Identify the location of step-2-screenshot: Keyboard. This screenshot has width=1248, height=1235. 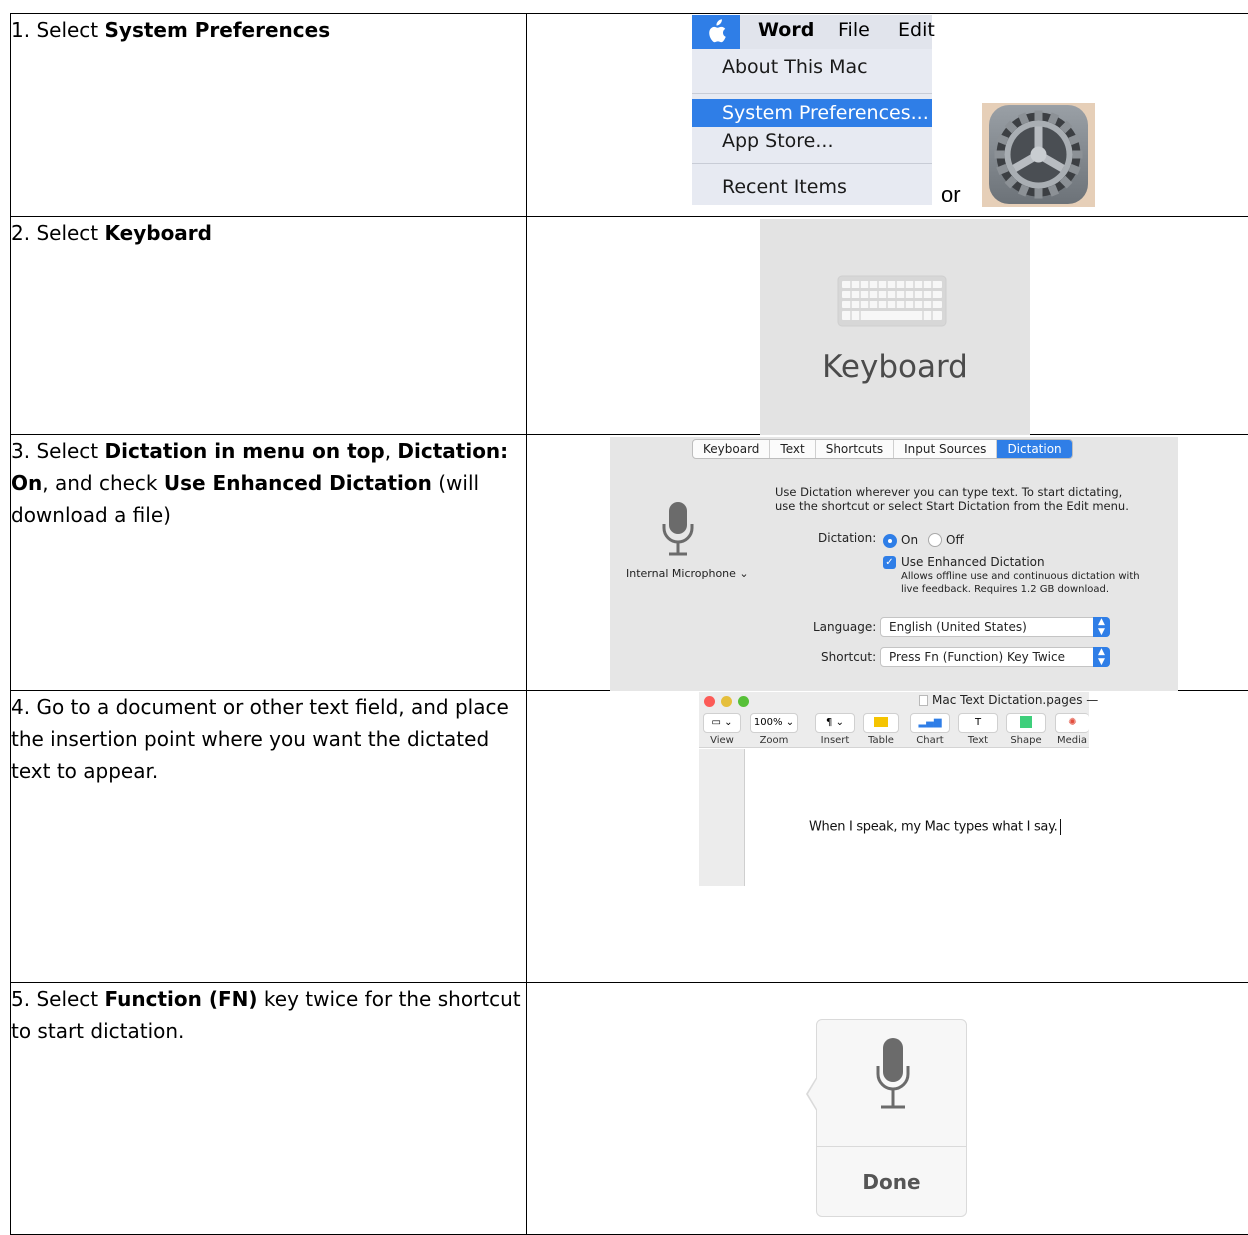
(887, 326).